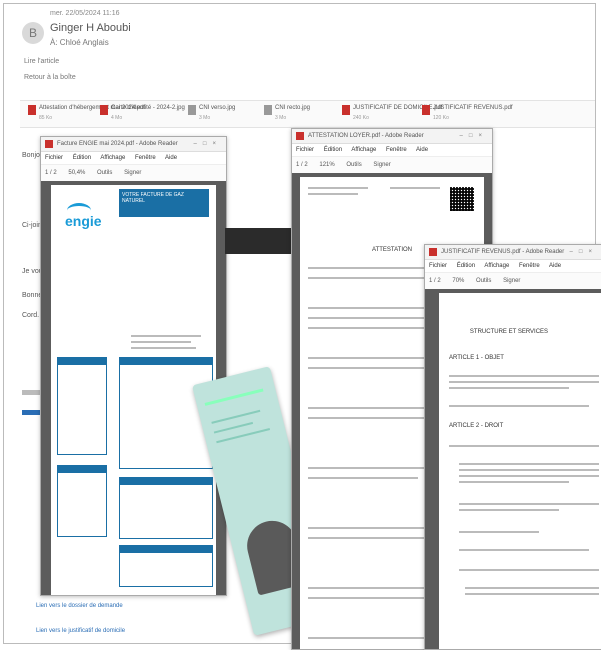 Image resolution: width=601 pixels, height=650 pixels. What do you see at coordinates (164, 203) in the screenshot?
I see `invoice-header: VOTRE FACTURE DE GAZ NATUREL` at bounding box center [164, 203].